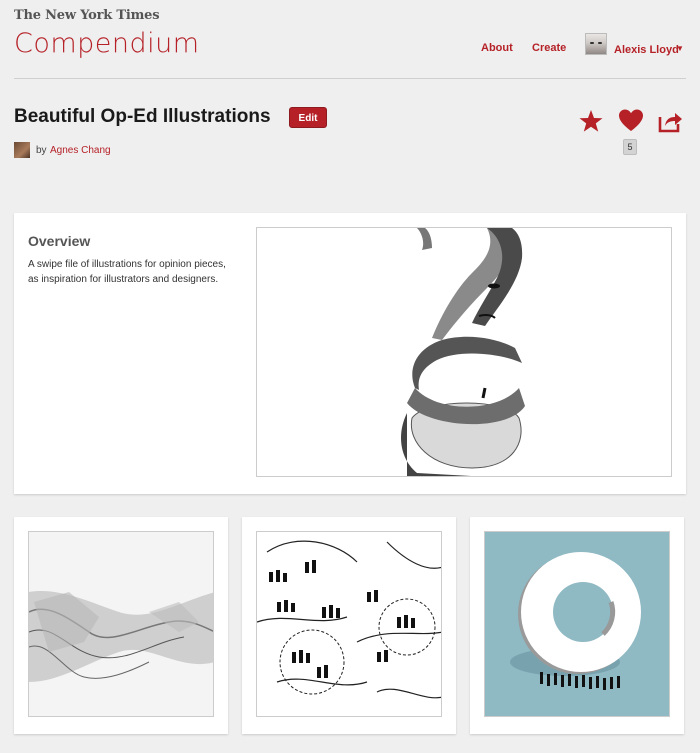 The height and width of the screenshot is (753, 700). What do you see at coordinates (87, 15) in the screenshot?
I see `publisher-logo: The New York Times` at bounding box center [87, 15].